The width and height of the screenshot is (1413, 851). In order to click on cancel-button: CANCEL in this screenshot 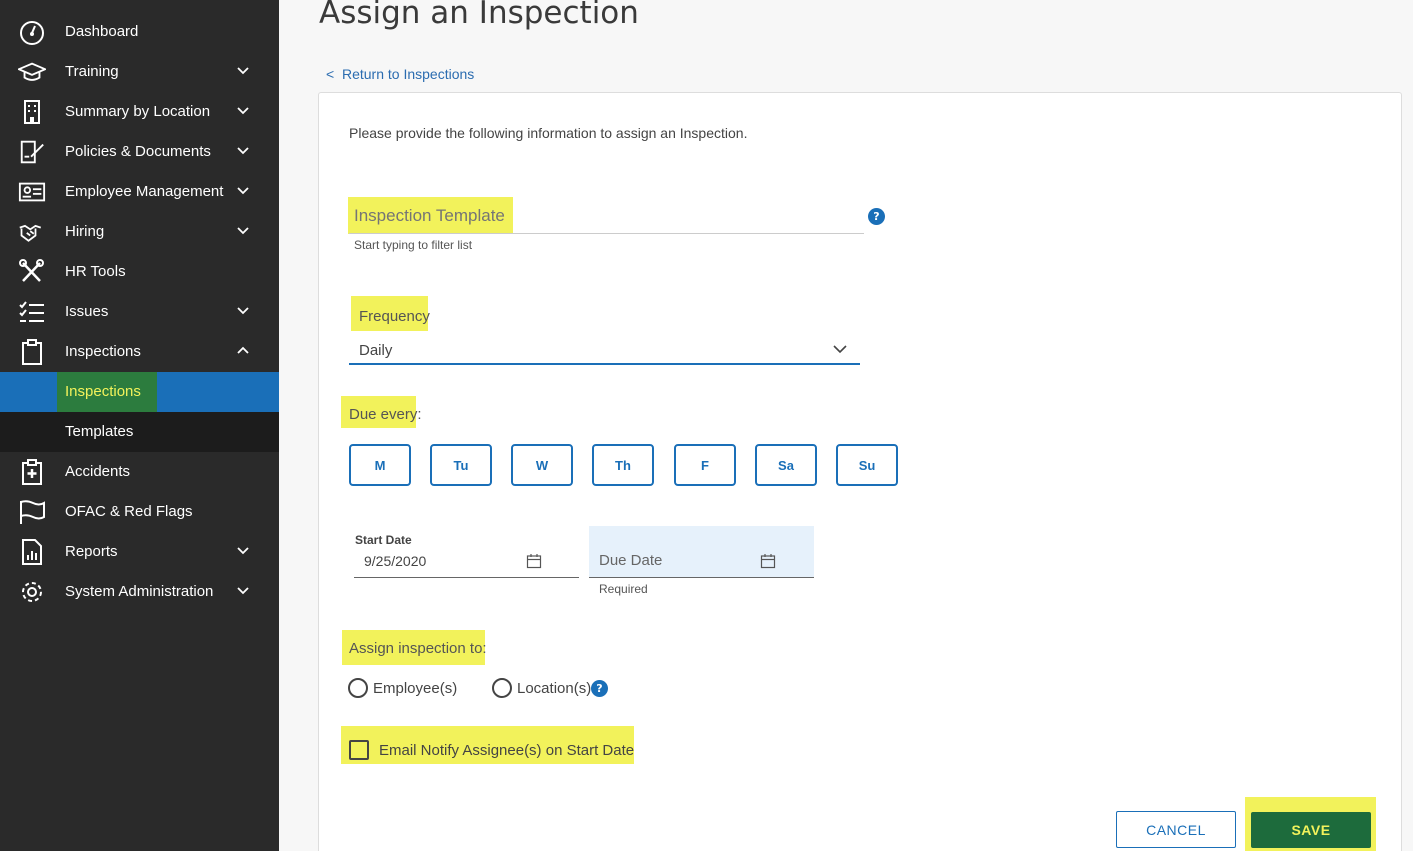, I will do `click(1176, 829)`.